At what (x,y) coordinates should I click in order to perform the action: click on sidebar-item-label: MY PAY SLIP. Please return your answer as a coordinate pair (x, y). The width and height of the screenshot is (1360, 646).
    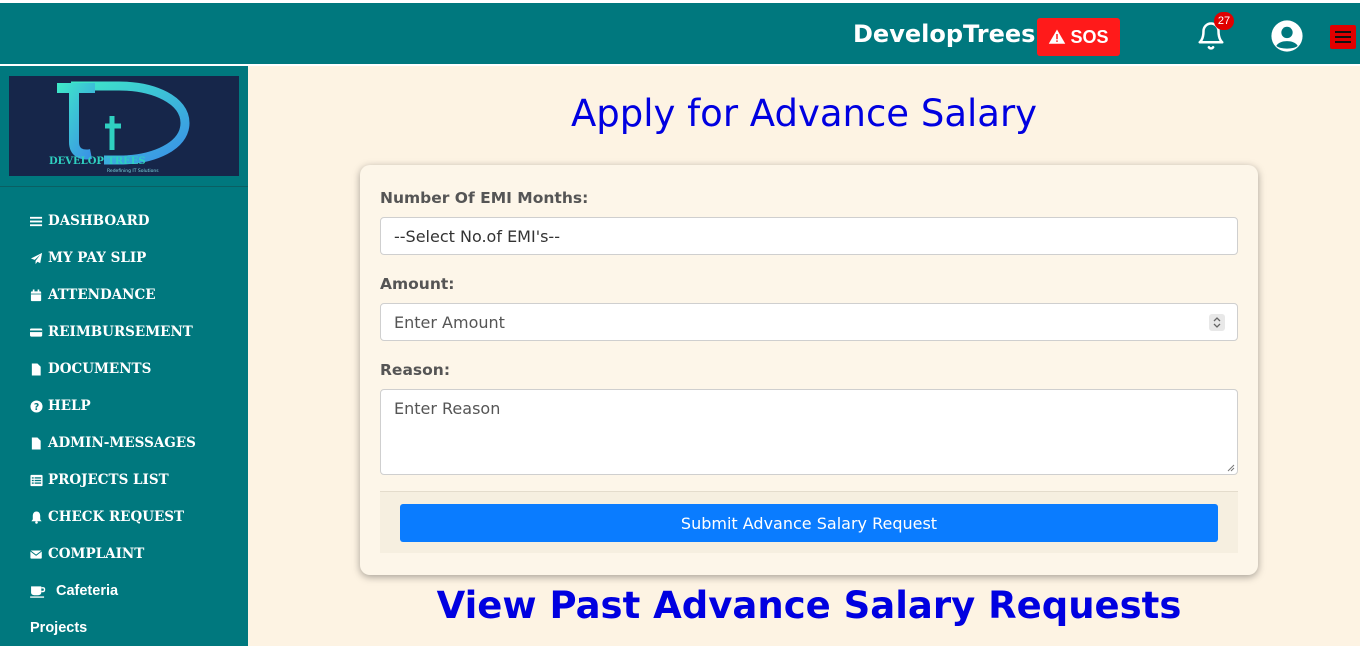
    Looking at the image, I should click on (97, 258).